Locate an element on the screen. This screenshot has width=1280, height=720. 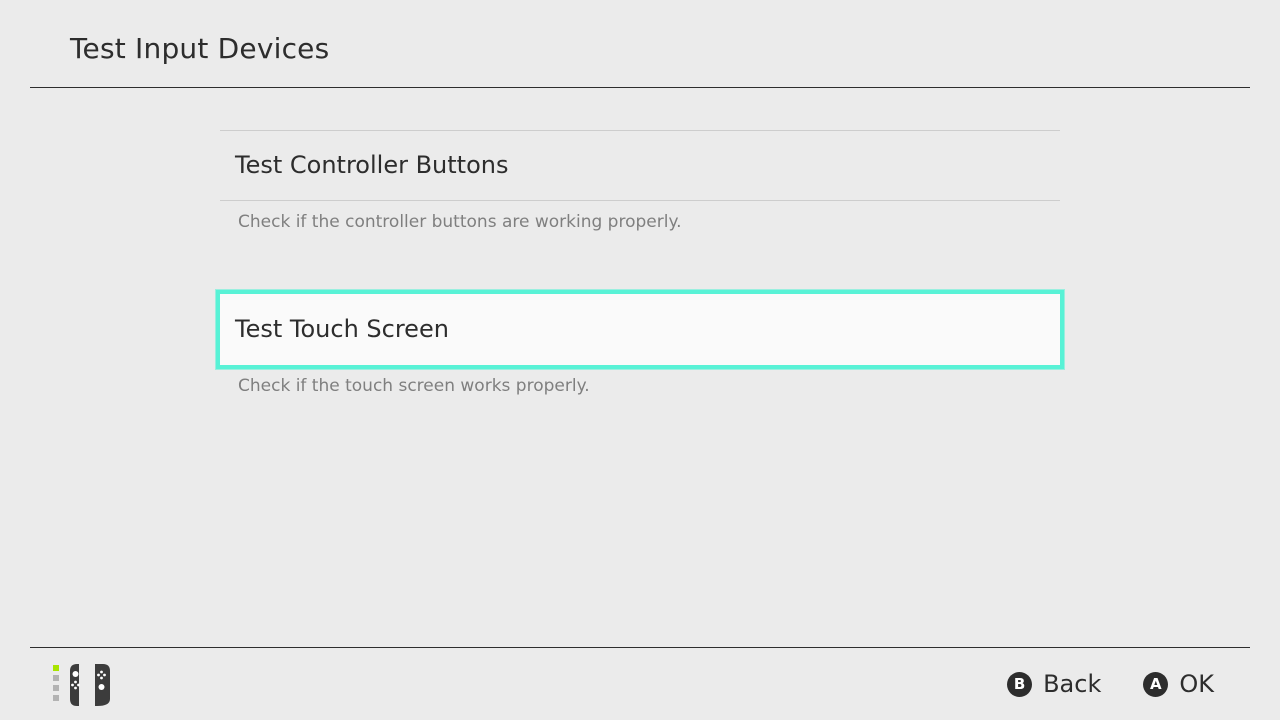
back-button: B Back is located at coordinates (1054, 684).